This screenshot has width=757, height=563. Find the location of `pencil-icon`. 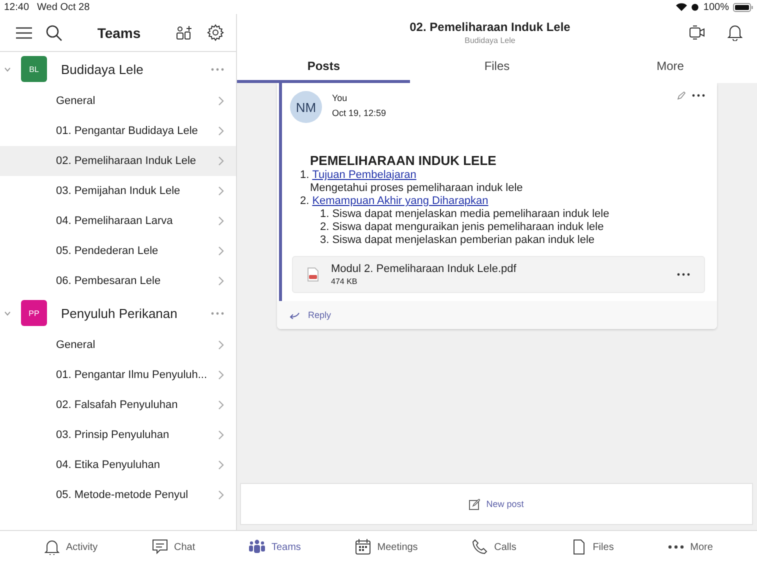

pencil-icon is located at coordinates (681, 95).